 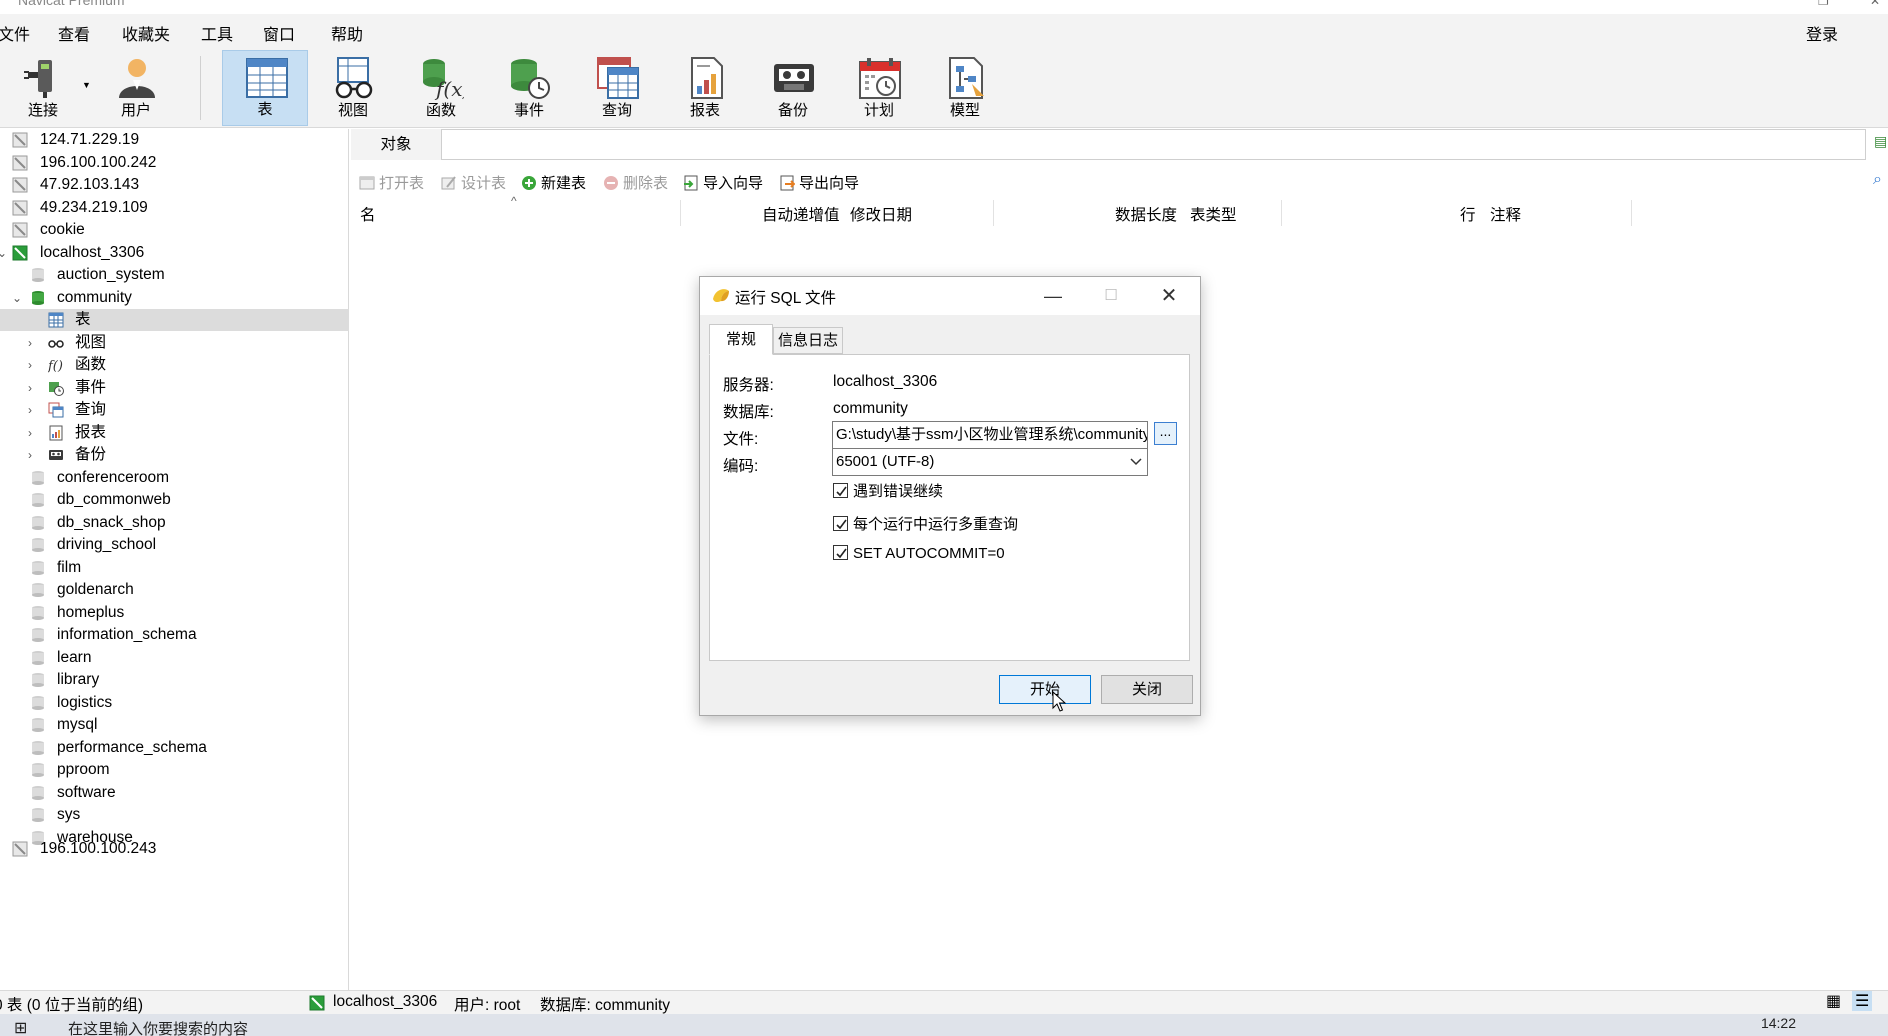 What do you see at coordinates (553, 182) in the screenshot?
I see `new-table-button: 新建表` at bounding box center [553, 182].